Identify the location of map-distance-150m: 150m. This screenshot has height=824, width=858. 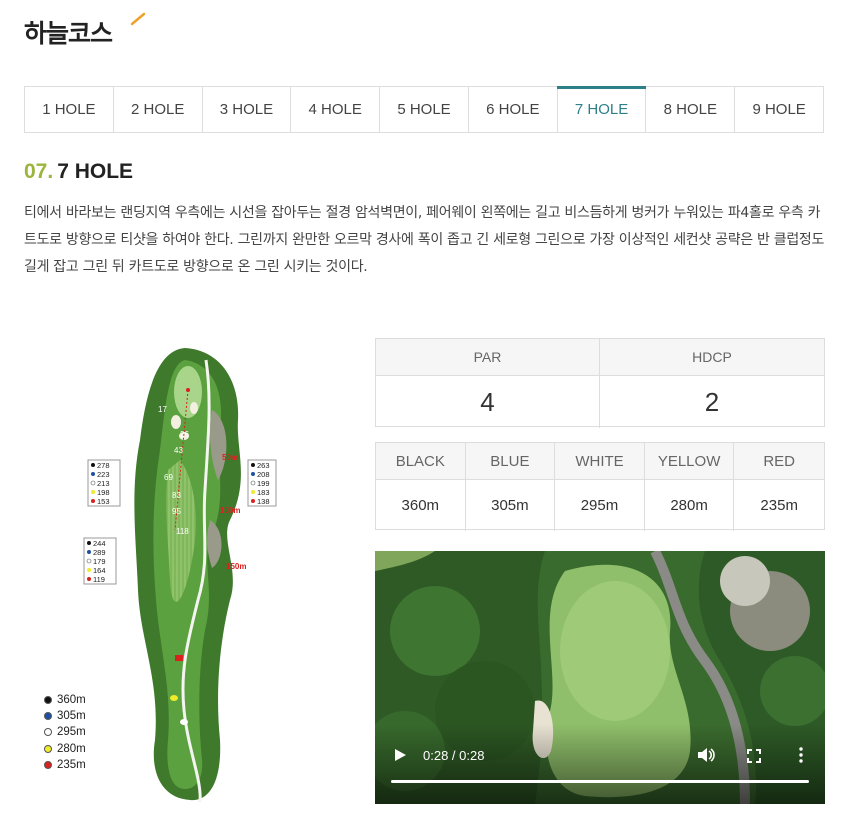
(236, 566).